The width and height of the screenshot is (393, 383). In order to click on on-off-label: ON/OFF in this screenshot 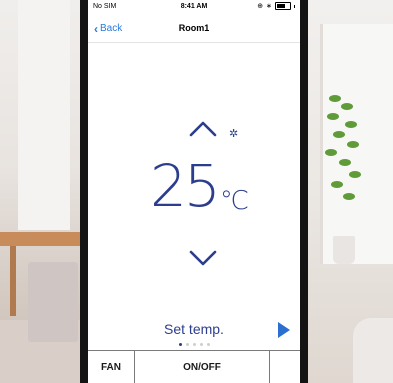, I will do `click(202, 367)`.